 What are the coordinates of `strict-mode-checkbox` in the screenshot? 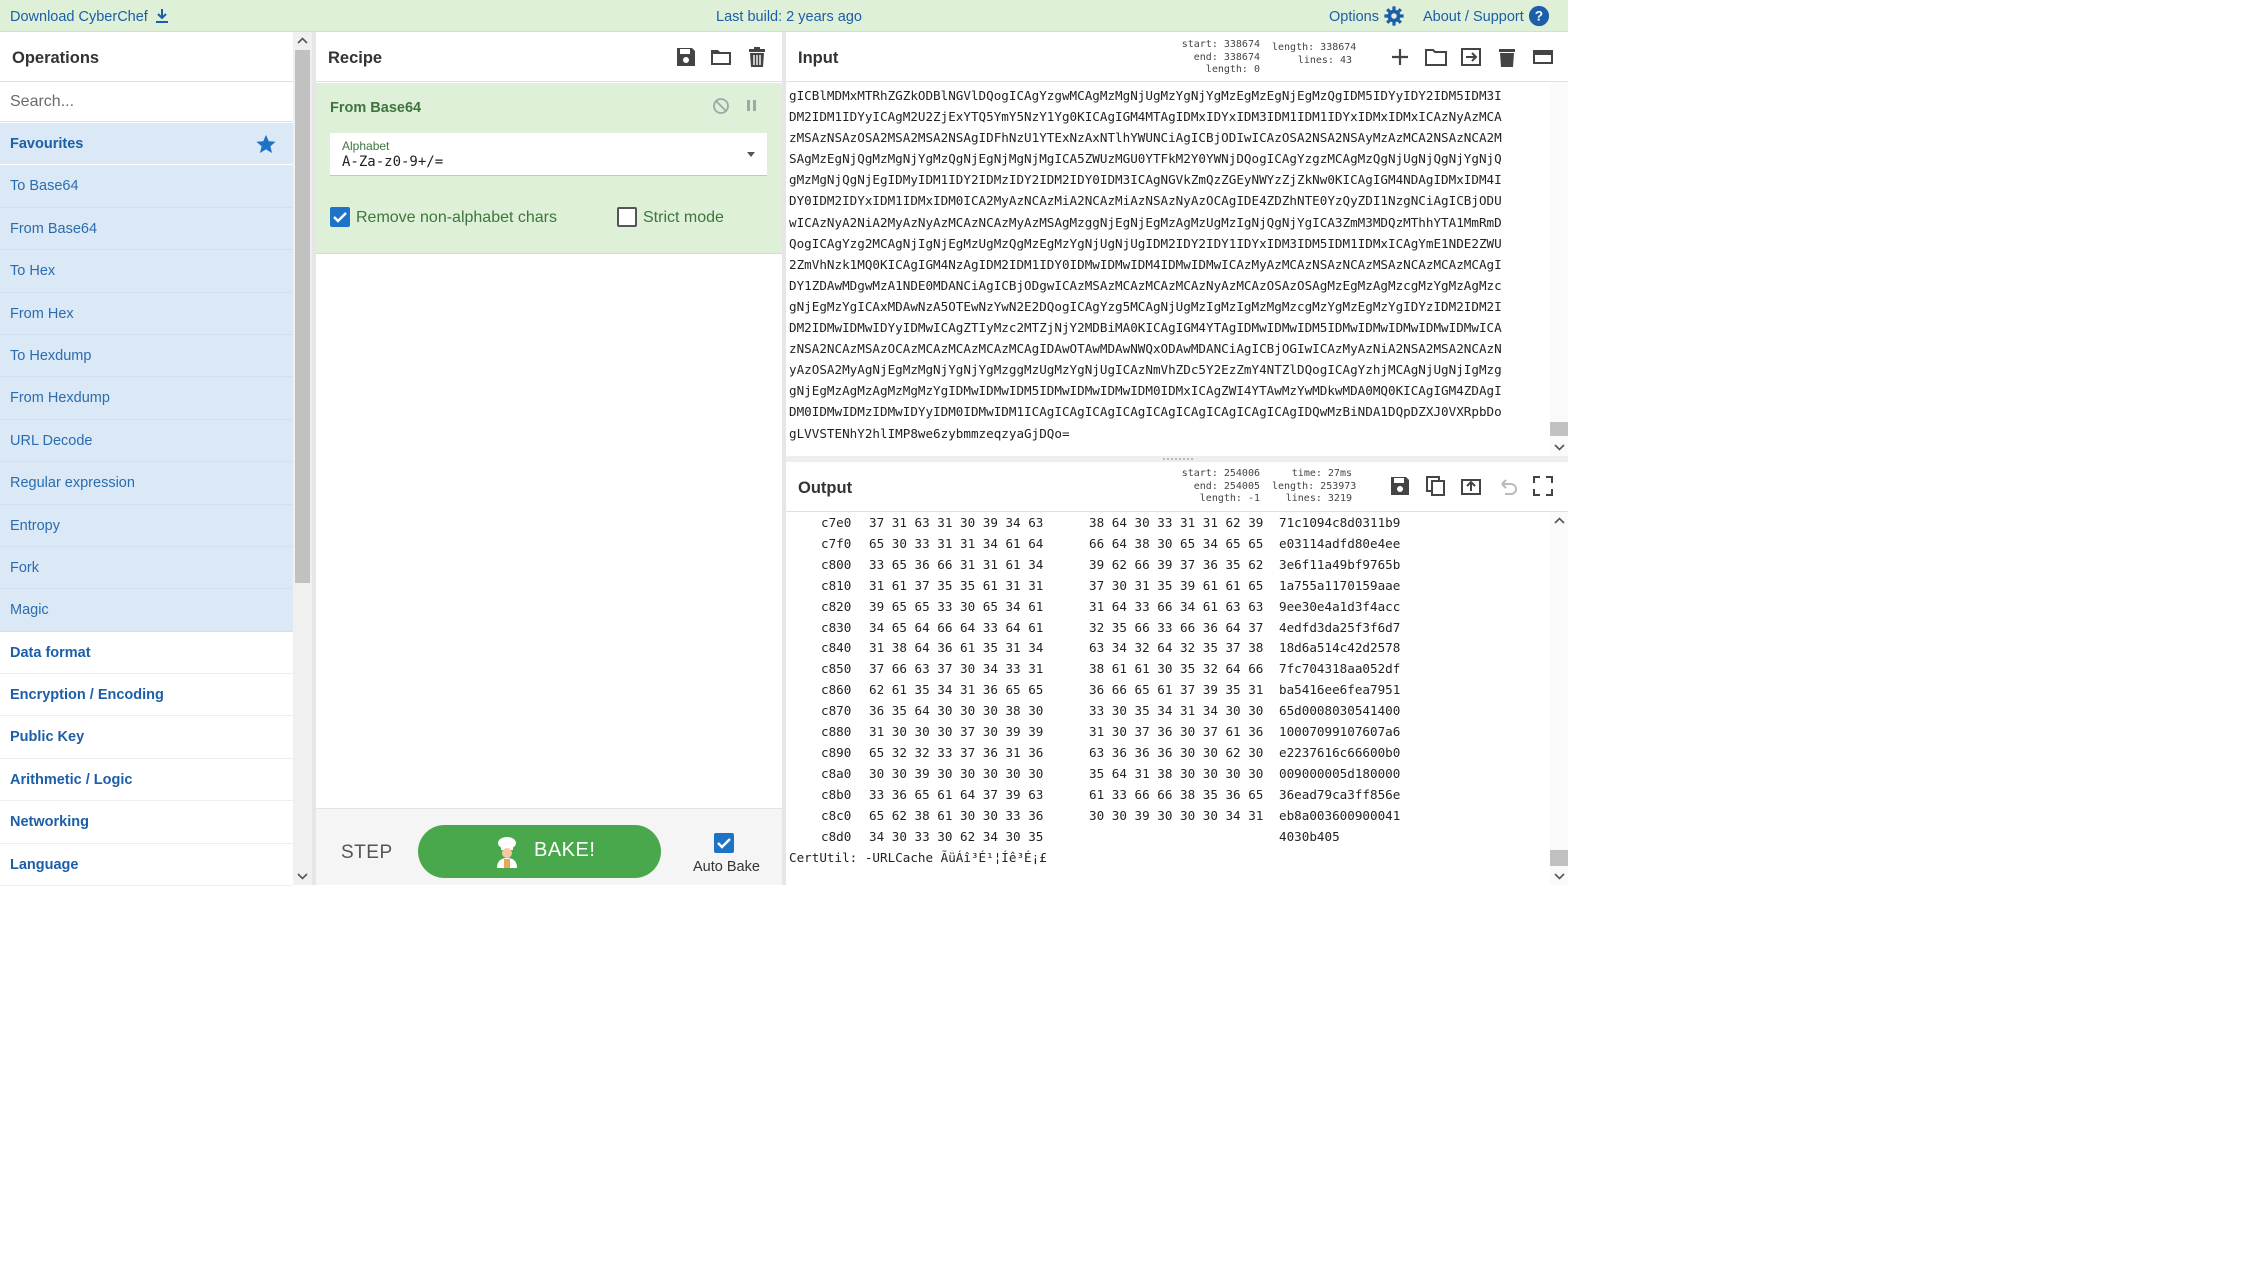 It's located at (627, 217).